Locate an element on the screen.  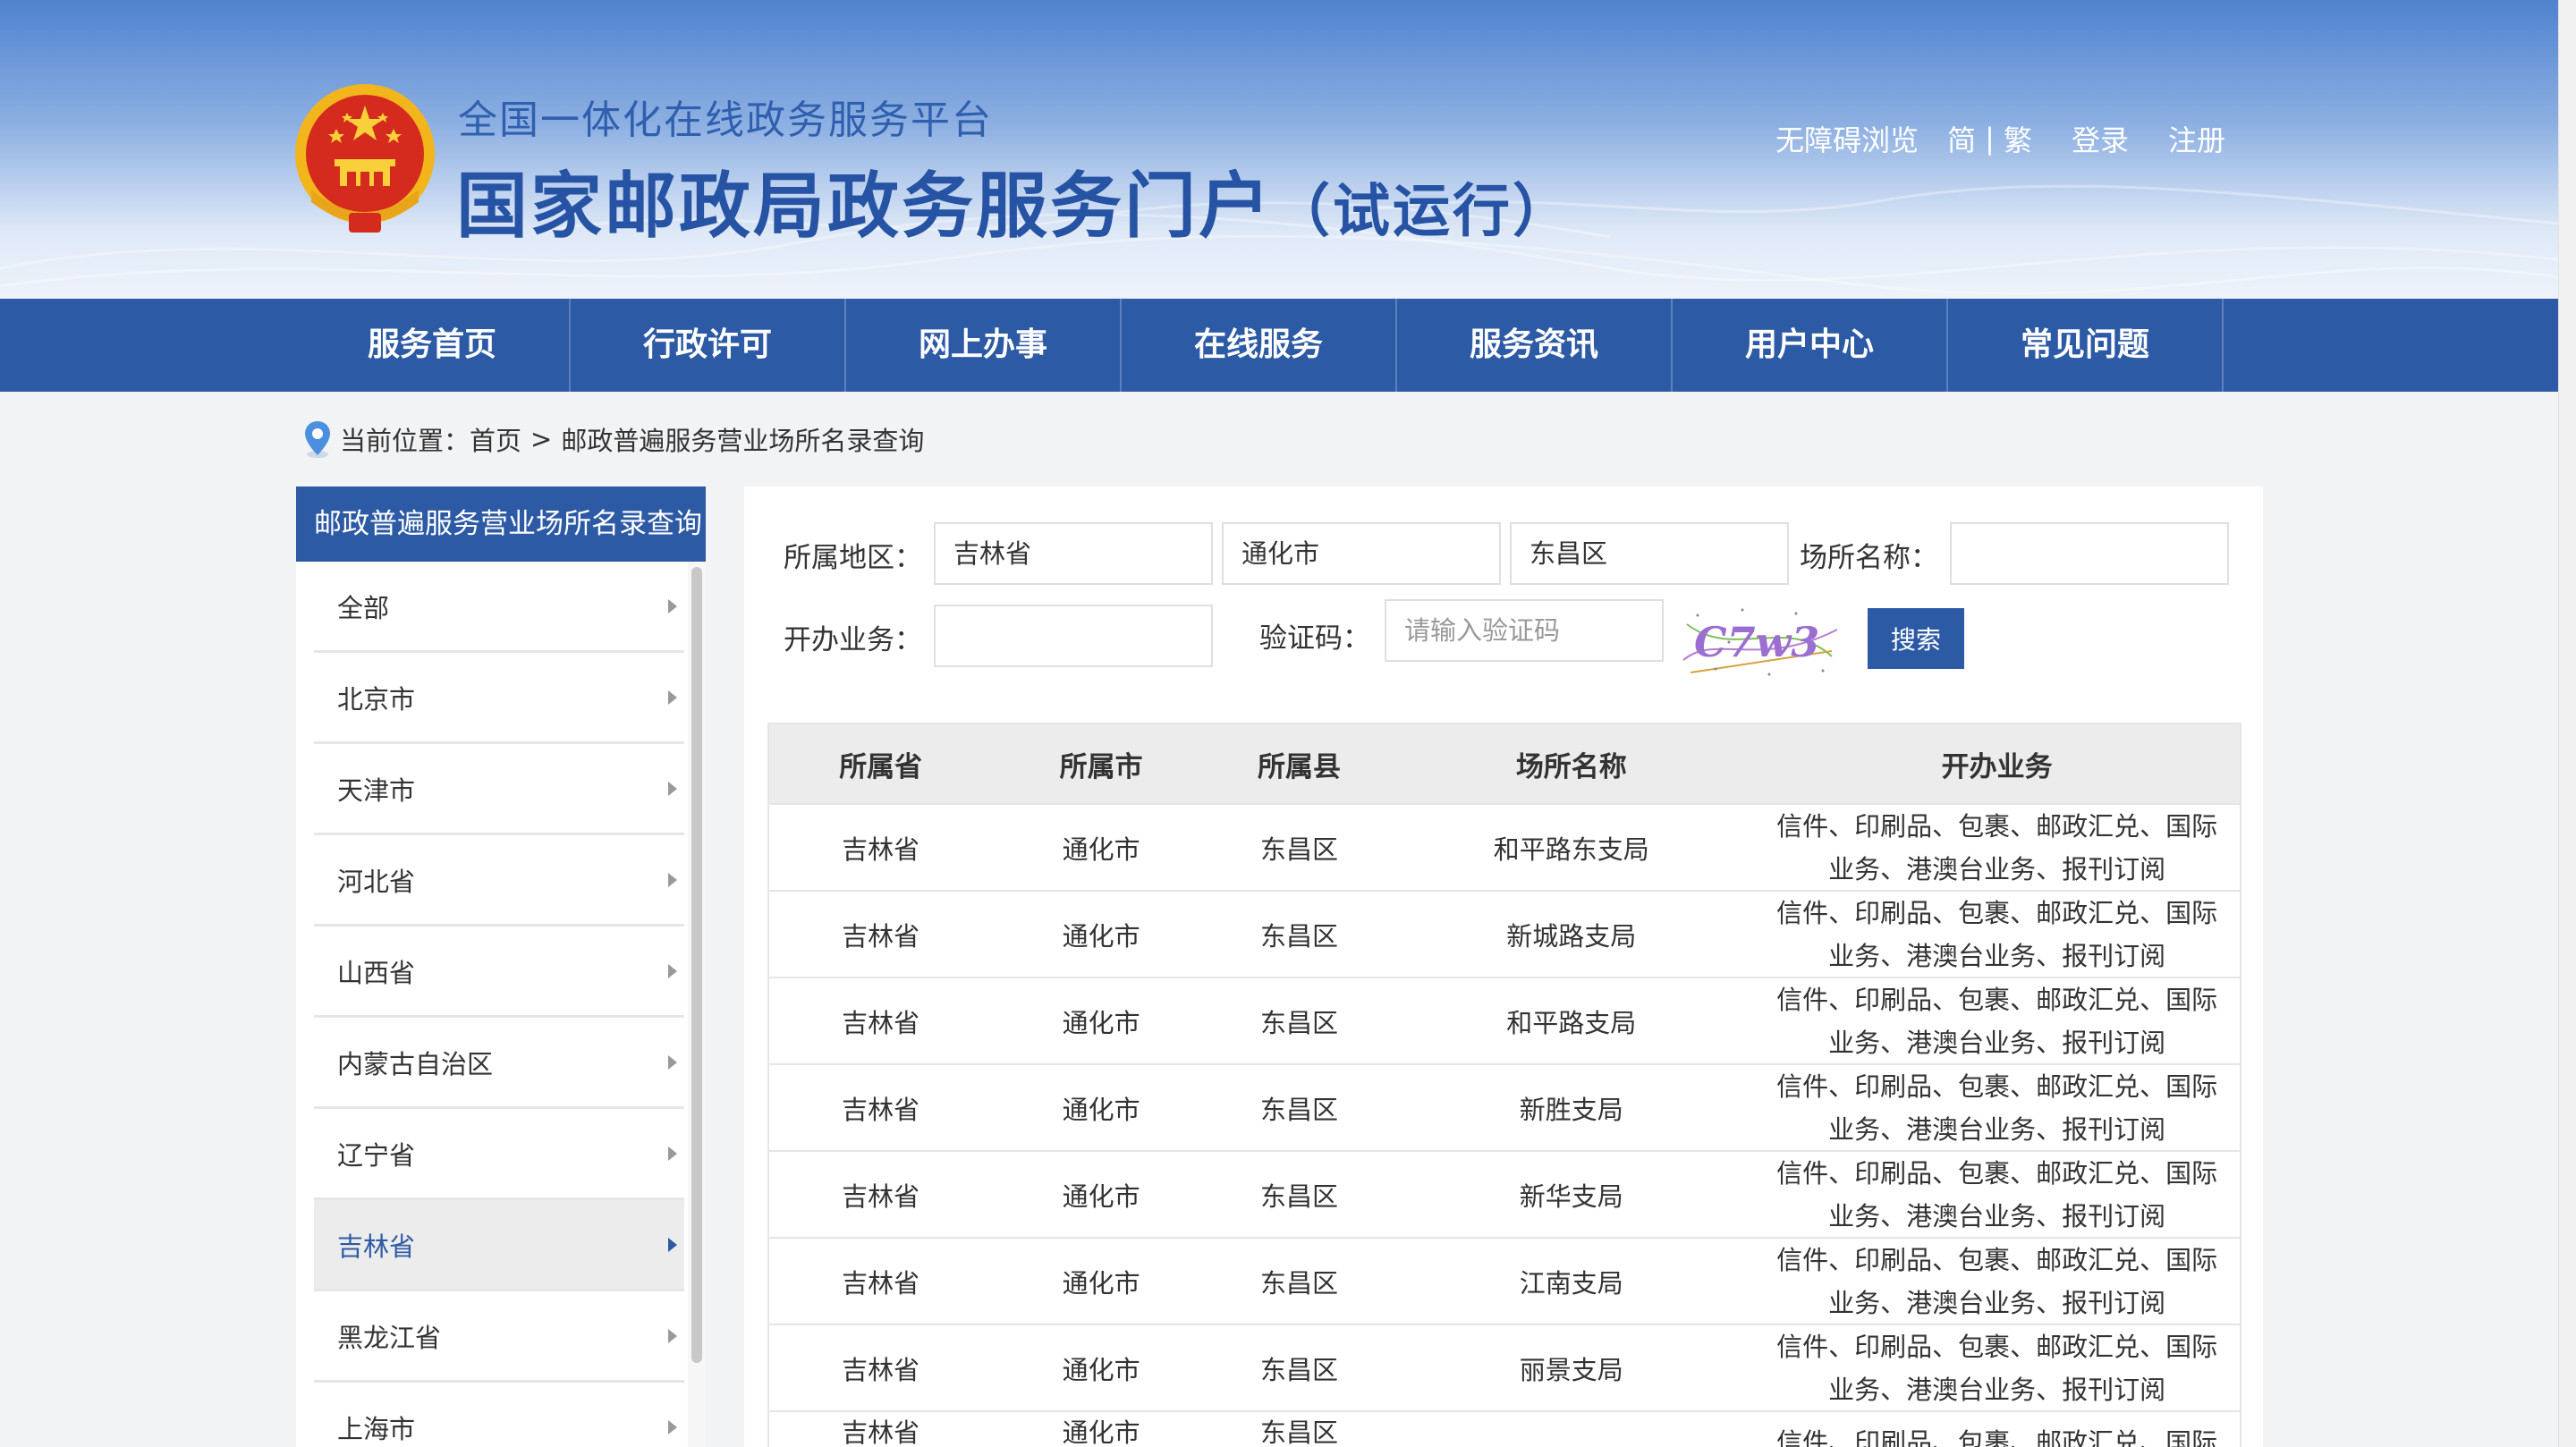
sidebar-scrollbar is located at coordinates (697, 1004).